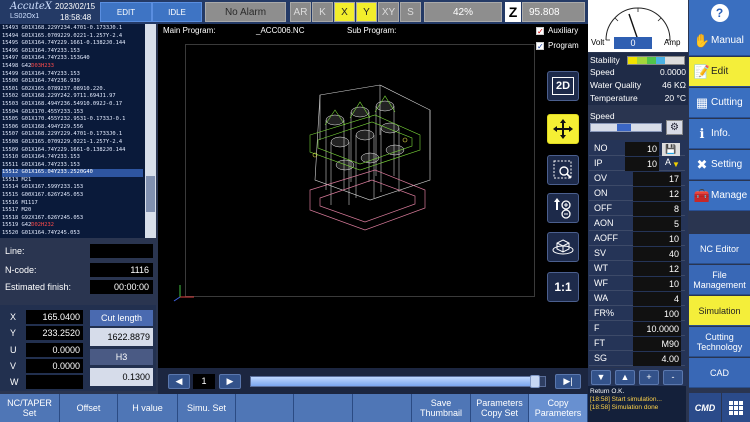 The image size is (750, 422). Describe the element at coordinates (736, 407) in the screenshot. I see `grid-menu-button` at that location.